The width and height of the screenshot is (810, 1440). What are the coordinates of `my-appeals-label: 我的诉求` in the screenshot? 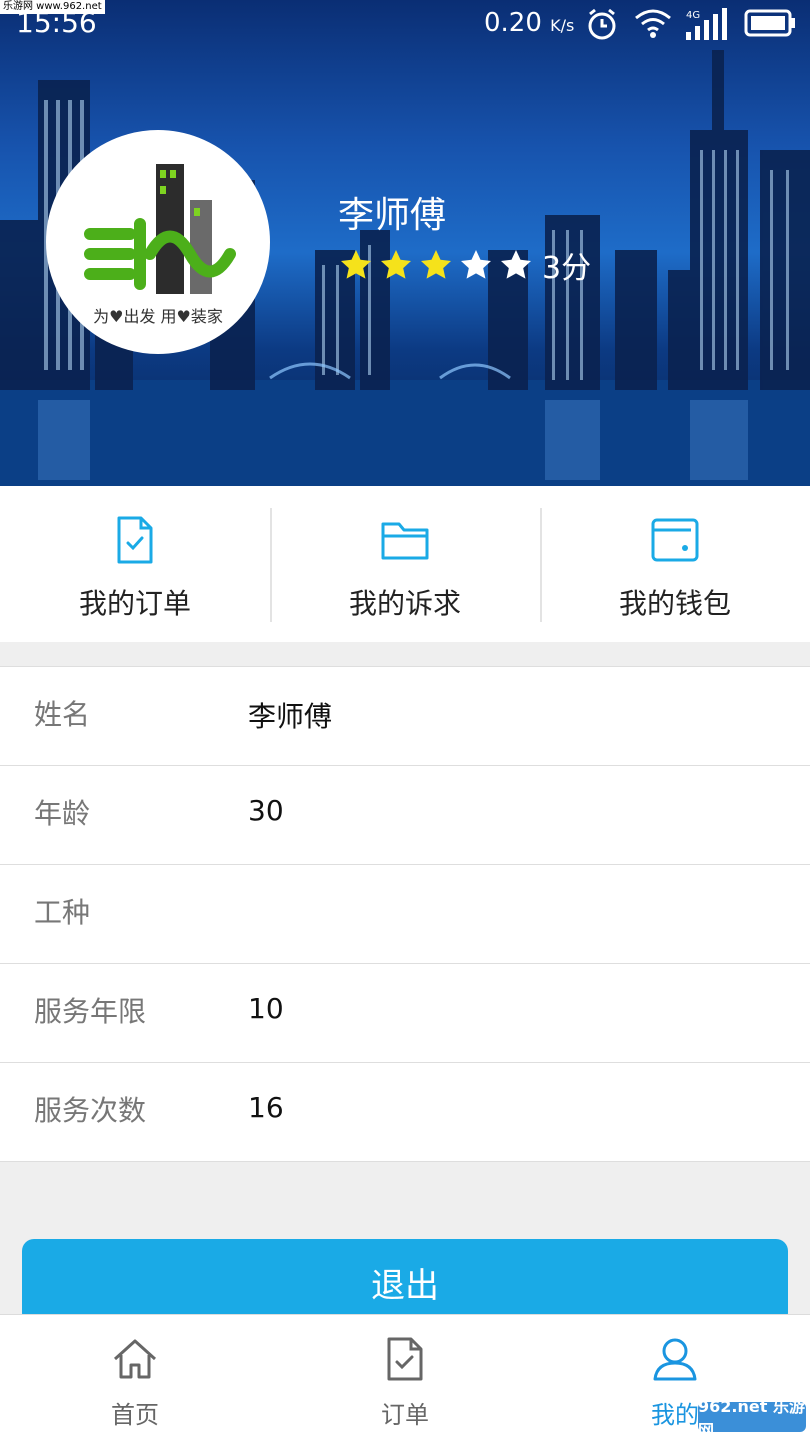 It's located at (404, 603).